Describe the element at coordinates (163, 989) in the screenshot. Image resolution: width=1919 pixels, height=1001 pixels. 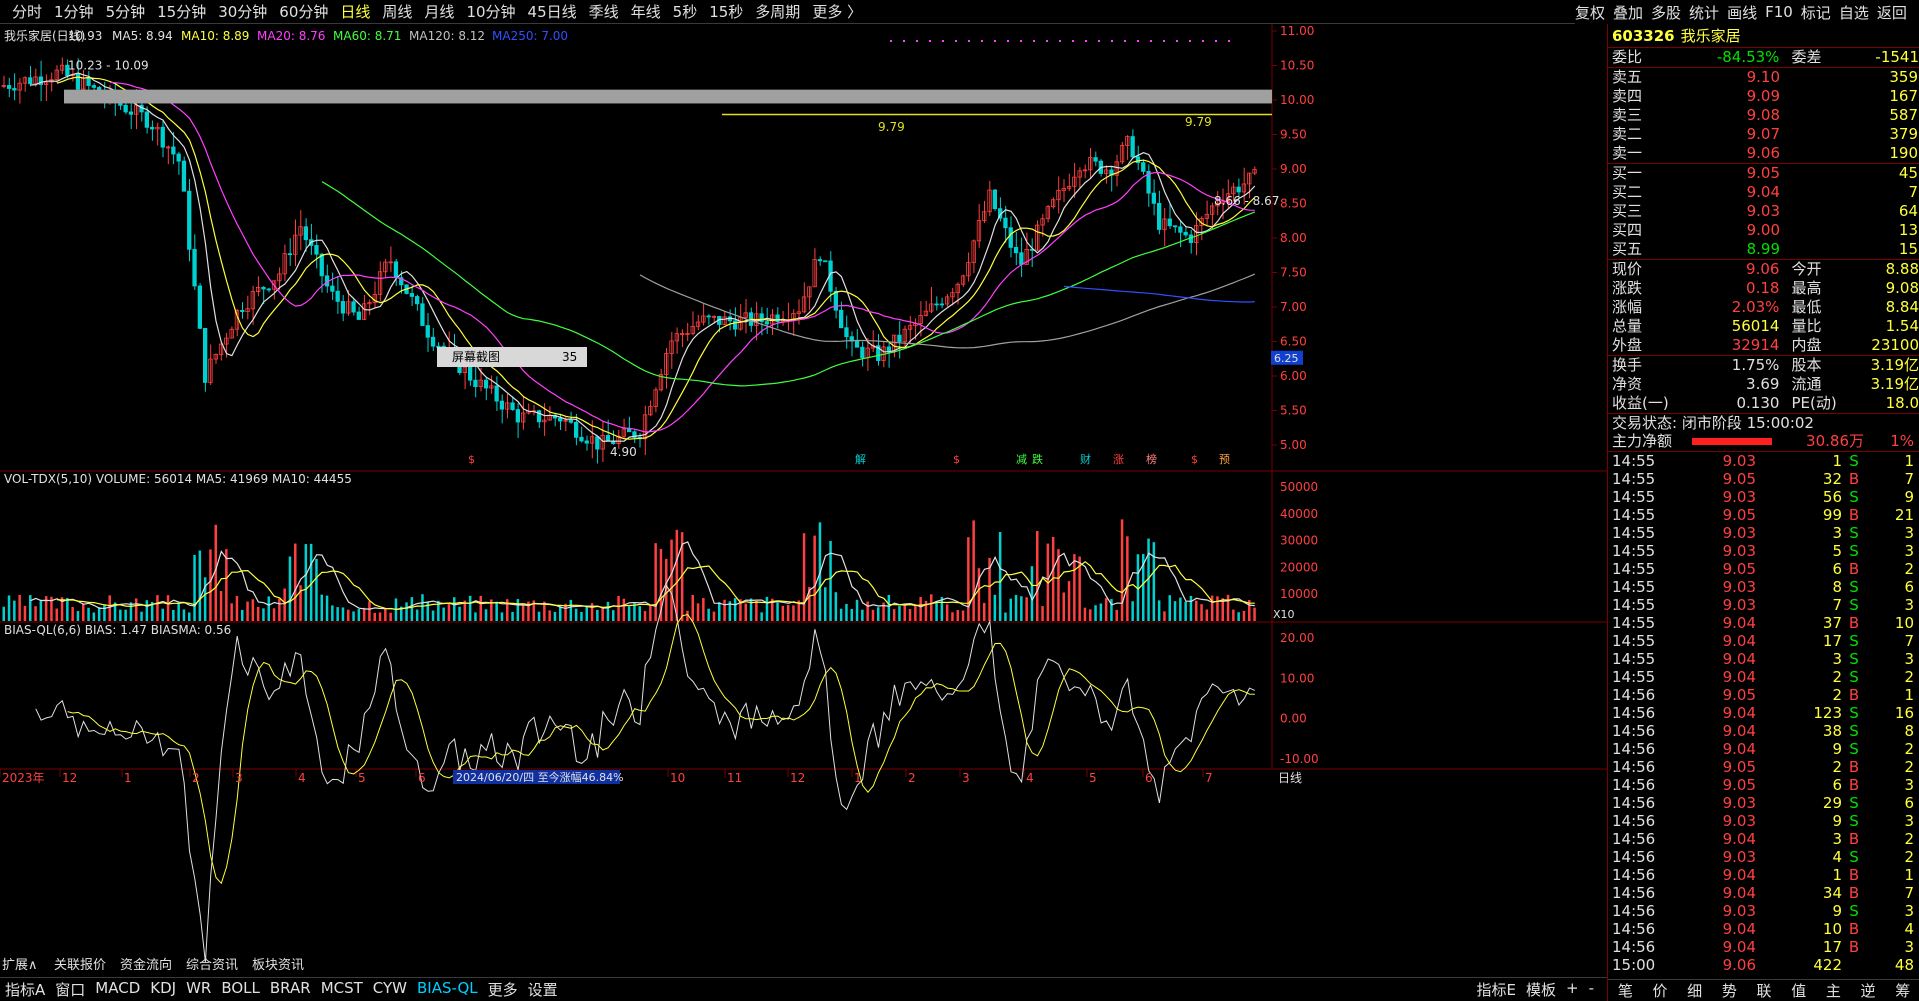
I see `indicator-tab-3: KDJ` at that location.